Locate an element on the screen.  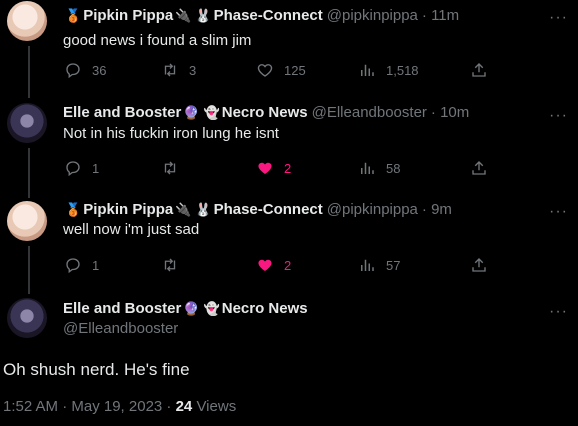
views-button: 1,518 is located at coordinates (388, 70).